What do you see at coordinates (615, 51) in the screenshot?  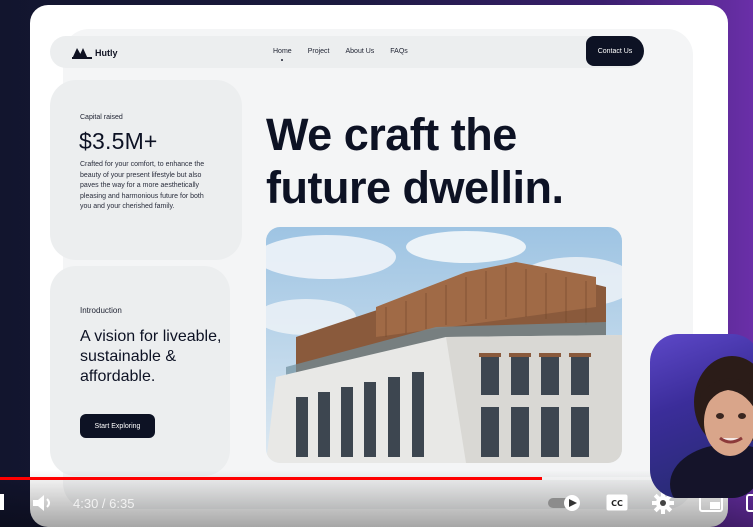 I see `contact-us-button: Contact Us` at bounding box center [615, 51].